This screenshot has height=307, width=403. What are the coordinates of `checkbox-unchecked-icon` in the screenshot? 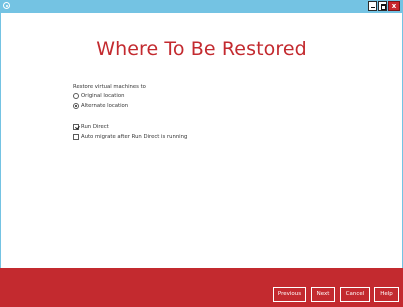 It's located at (76, 137).